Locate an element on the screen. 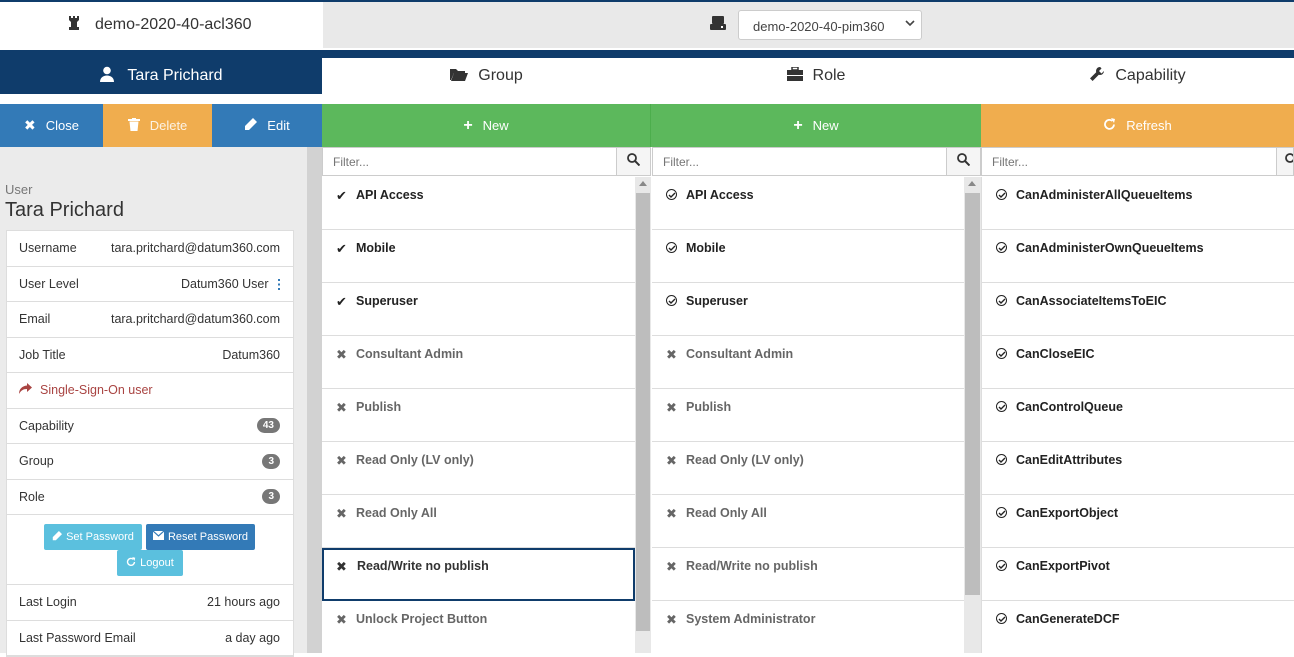 The width and height of the screenshot is (1294, 657). role-item-label: Read Only (LV only) is located at coordinates (745, 460).